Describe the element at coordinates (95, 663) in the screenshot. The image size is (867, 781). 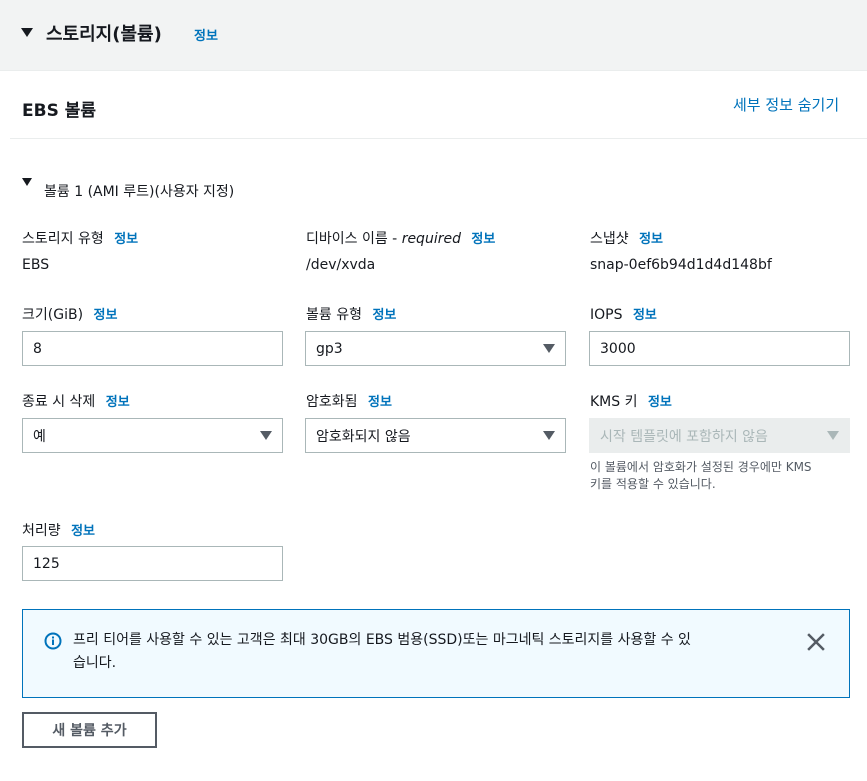
I see `alert-message-line2: 습니다.` at that location.